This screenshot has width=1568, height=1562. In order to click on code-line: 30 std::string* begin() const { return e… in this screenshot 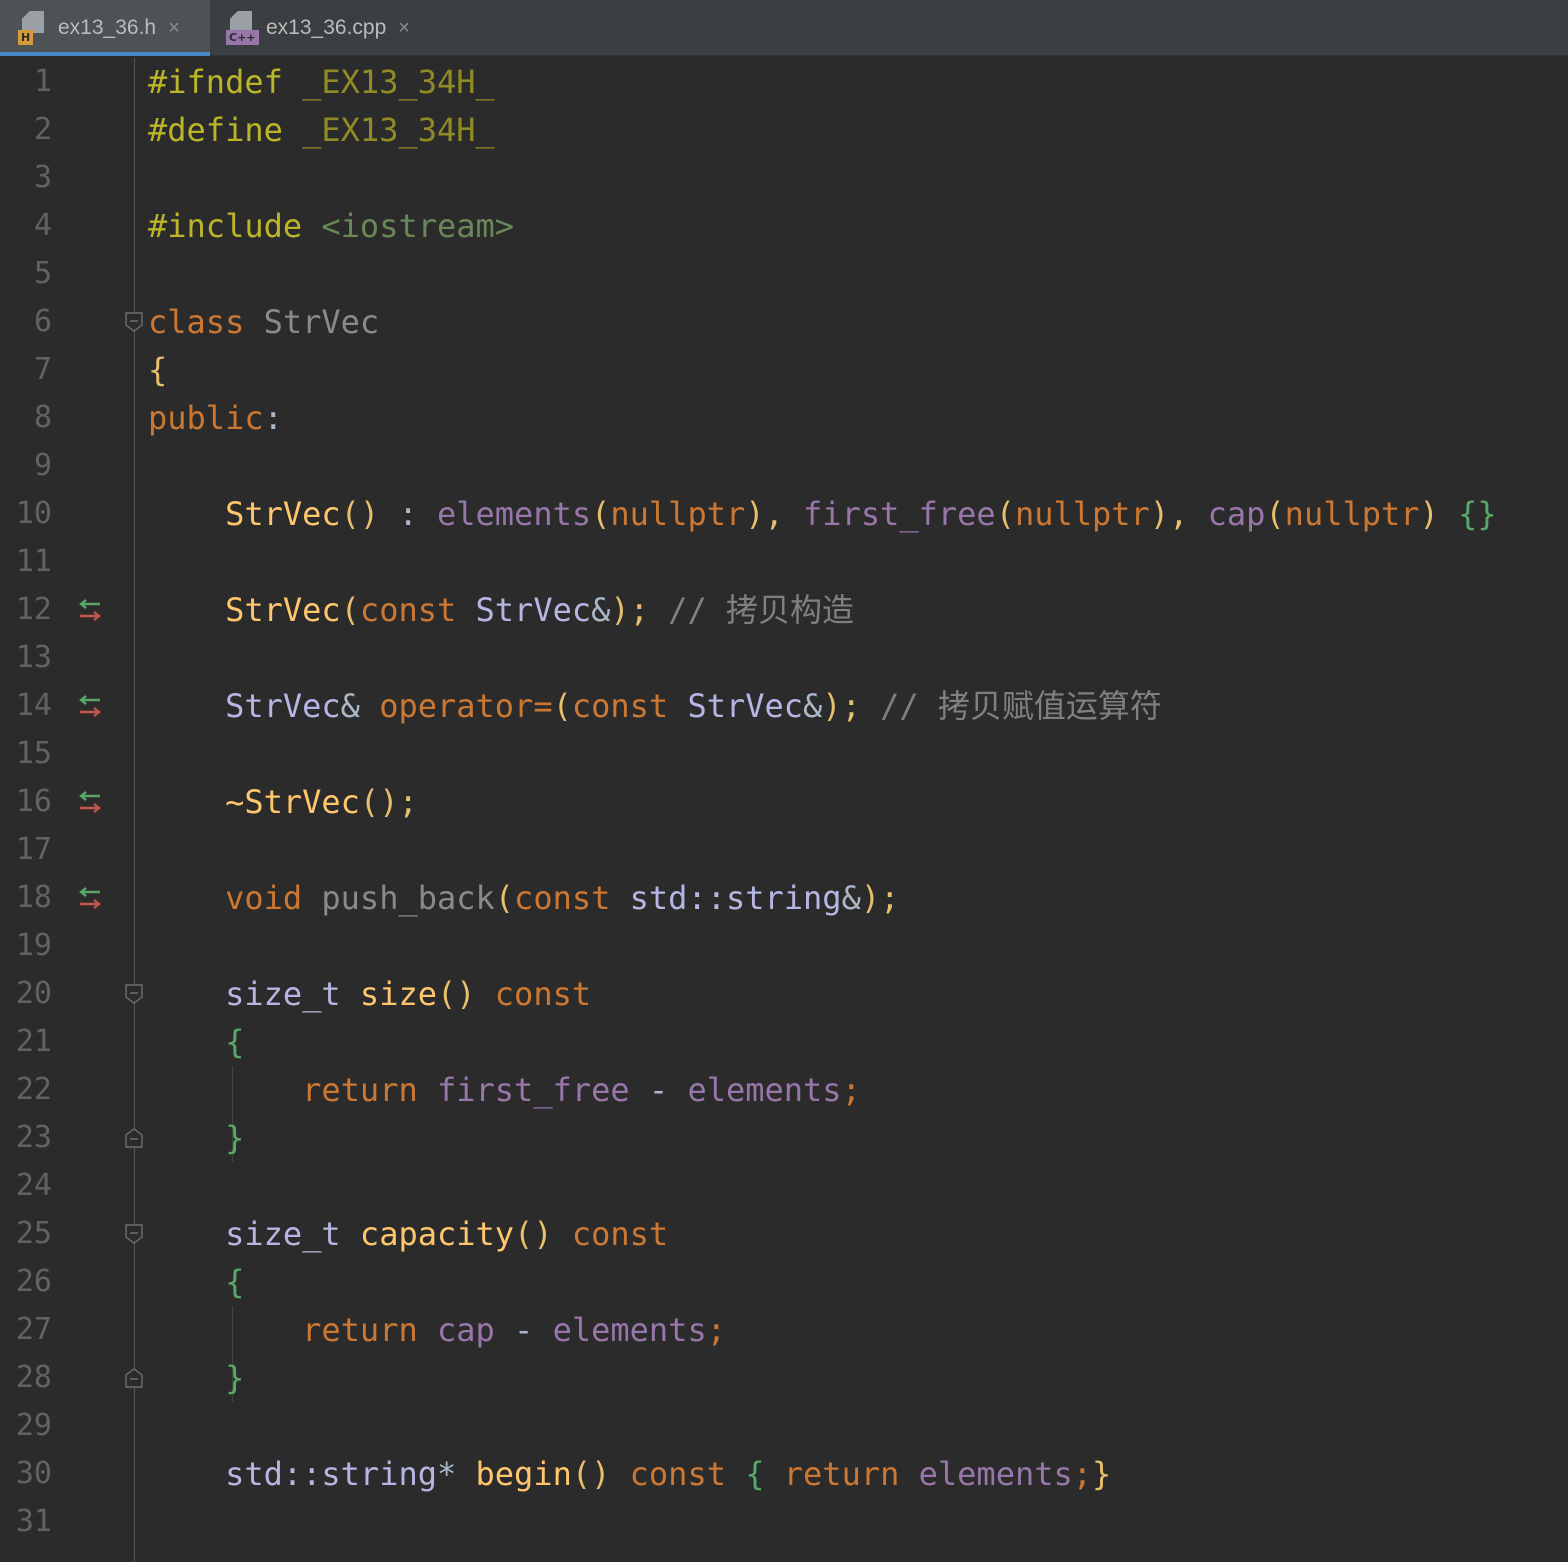, I will do `click(784, 1474)`.